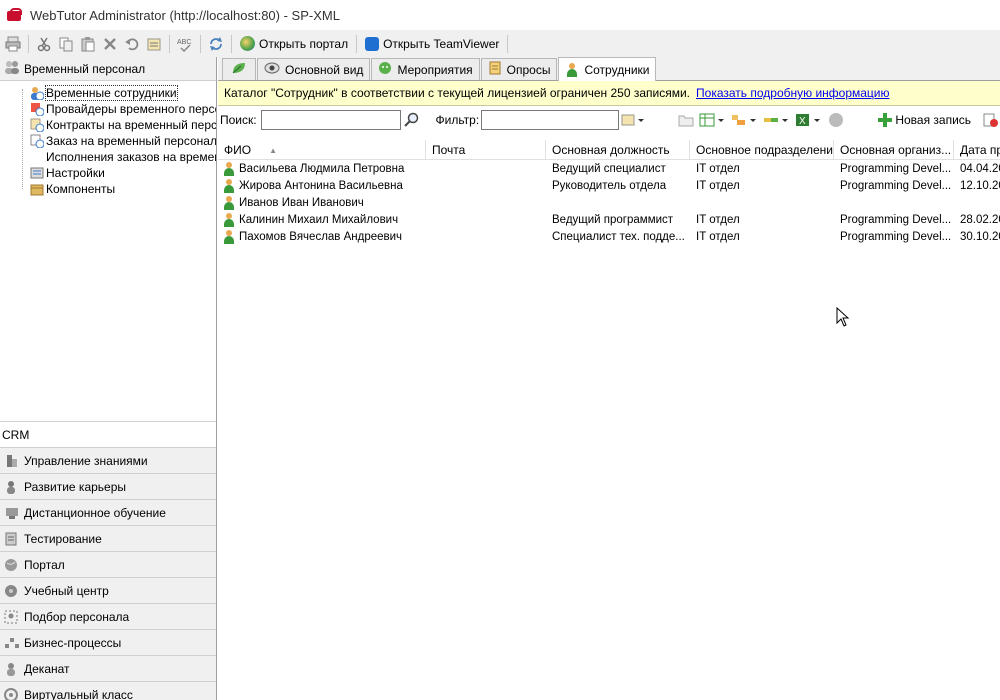 This screenshot has width=1000, height=700. What do you see at coordinates (613, 219) in the screenshot?
I see `cell-text: Ведущий программист` at bounding box center [613, 219].